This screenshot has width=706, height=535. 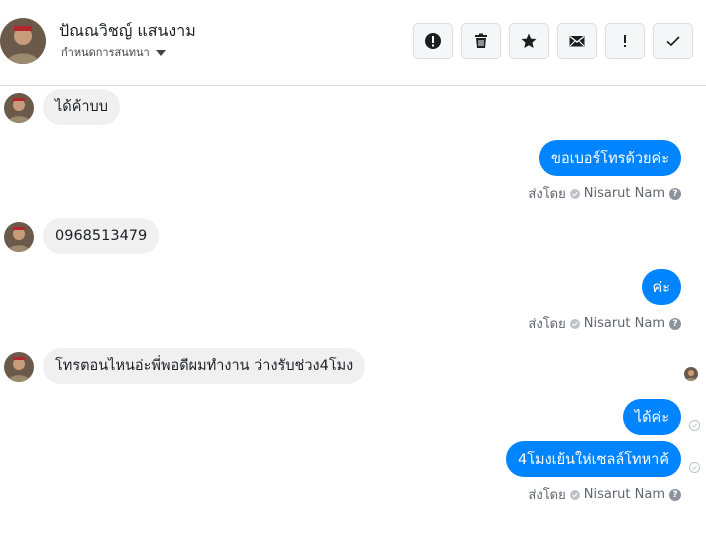 I want to click on conversation-settings-dropdown: กำหนดการสนทนา, so click(x=113, y=52).